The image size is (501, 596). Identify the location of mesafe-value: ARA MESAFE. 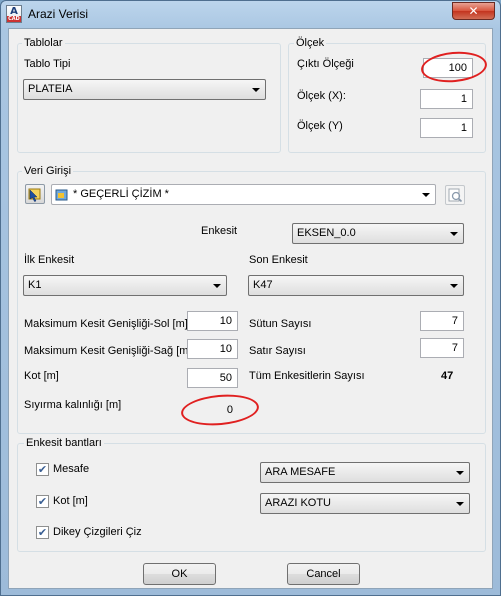
(300, 472).